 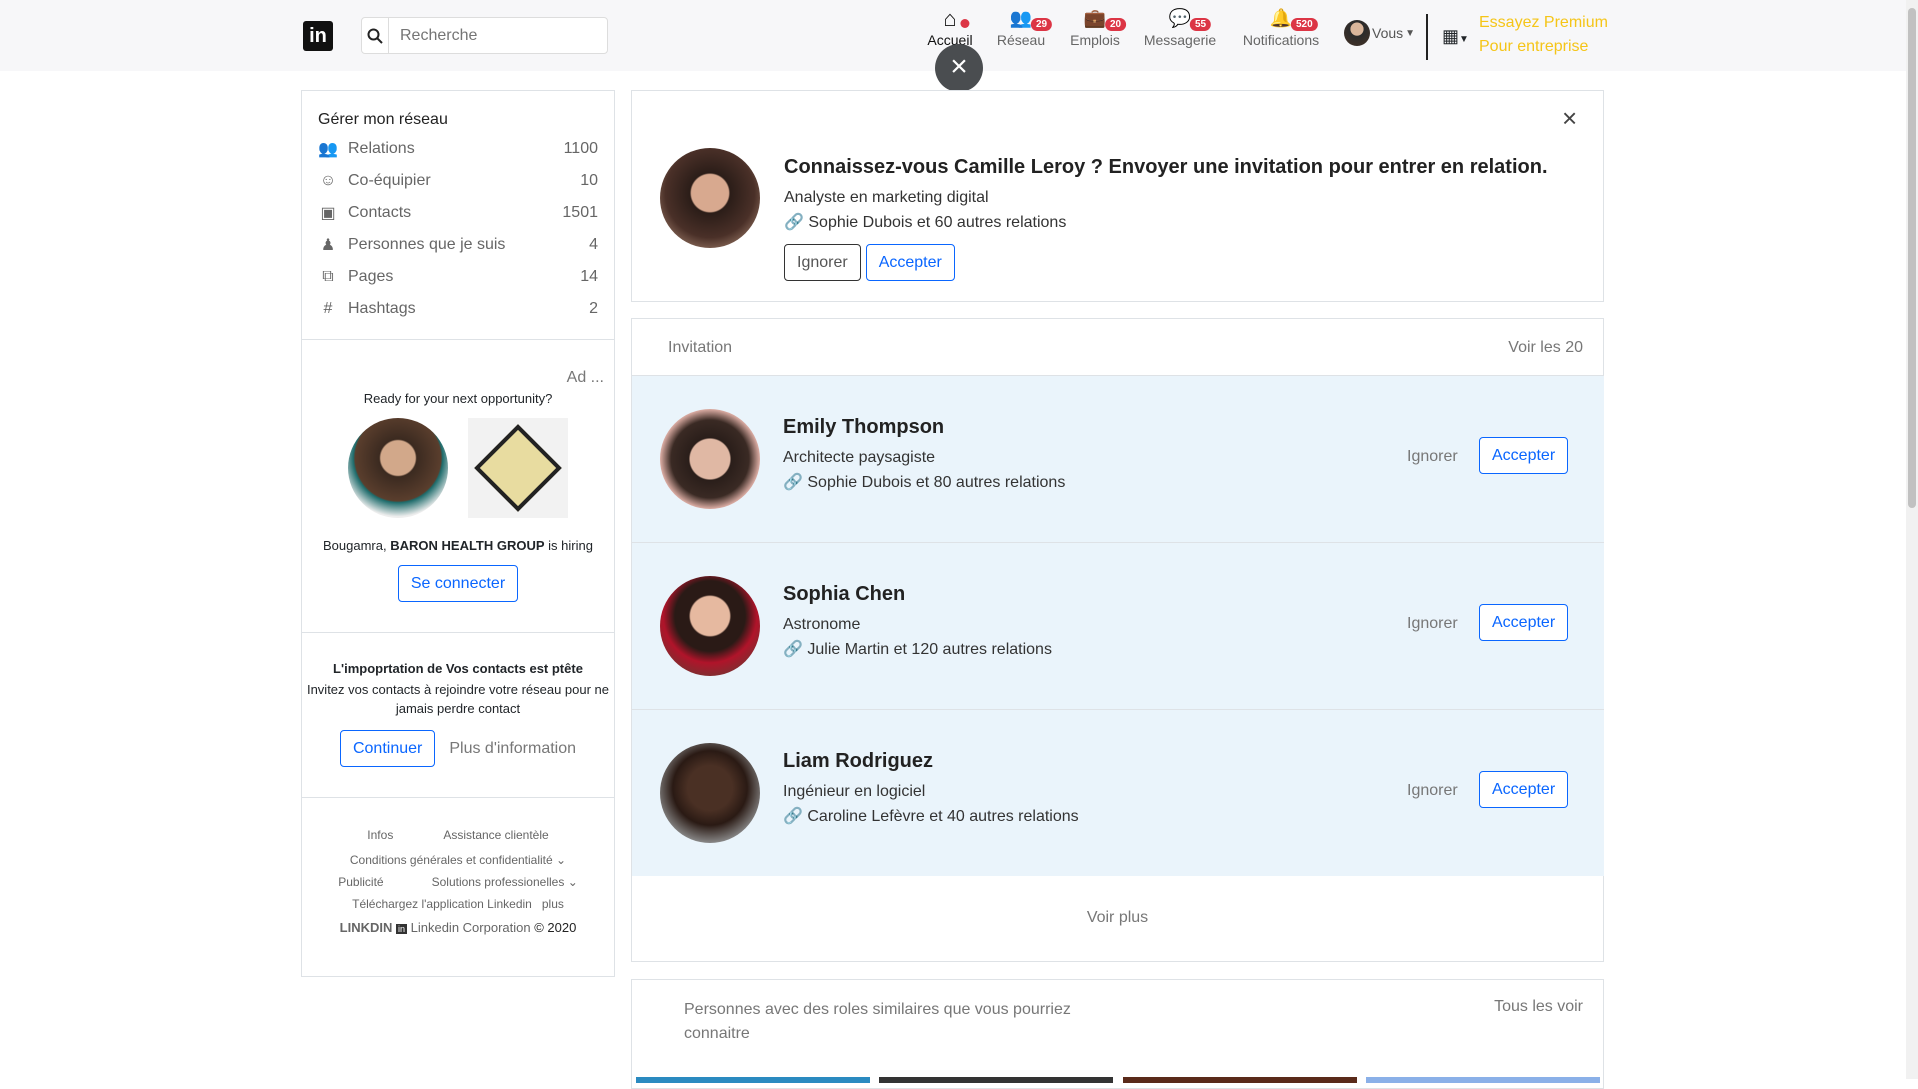 What do you see at coordinates (387, 748) in the screenshot?
I see `continue-button: Continuer` at bounding box center [387, 748].